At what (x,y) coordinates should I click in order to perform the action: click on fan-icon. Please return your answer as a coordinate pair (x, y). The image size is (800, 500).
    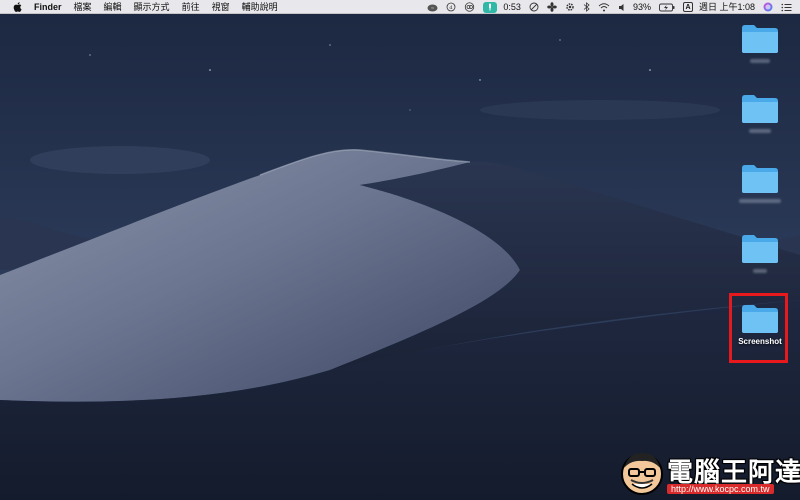
    Looking at the image, I should click on (552, 7).